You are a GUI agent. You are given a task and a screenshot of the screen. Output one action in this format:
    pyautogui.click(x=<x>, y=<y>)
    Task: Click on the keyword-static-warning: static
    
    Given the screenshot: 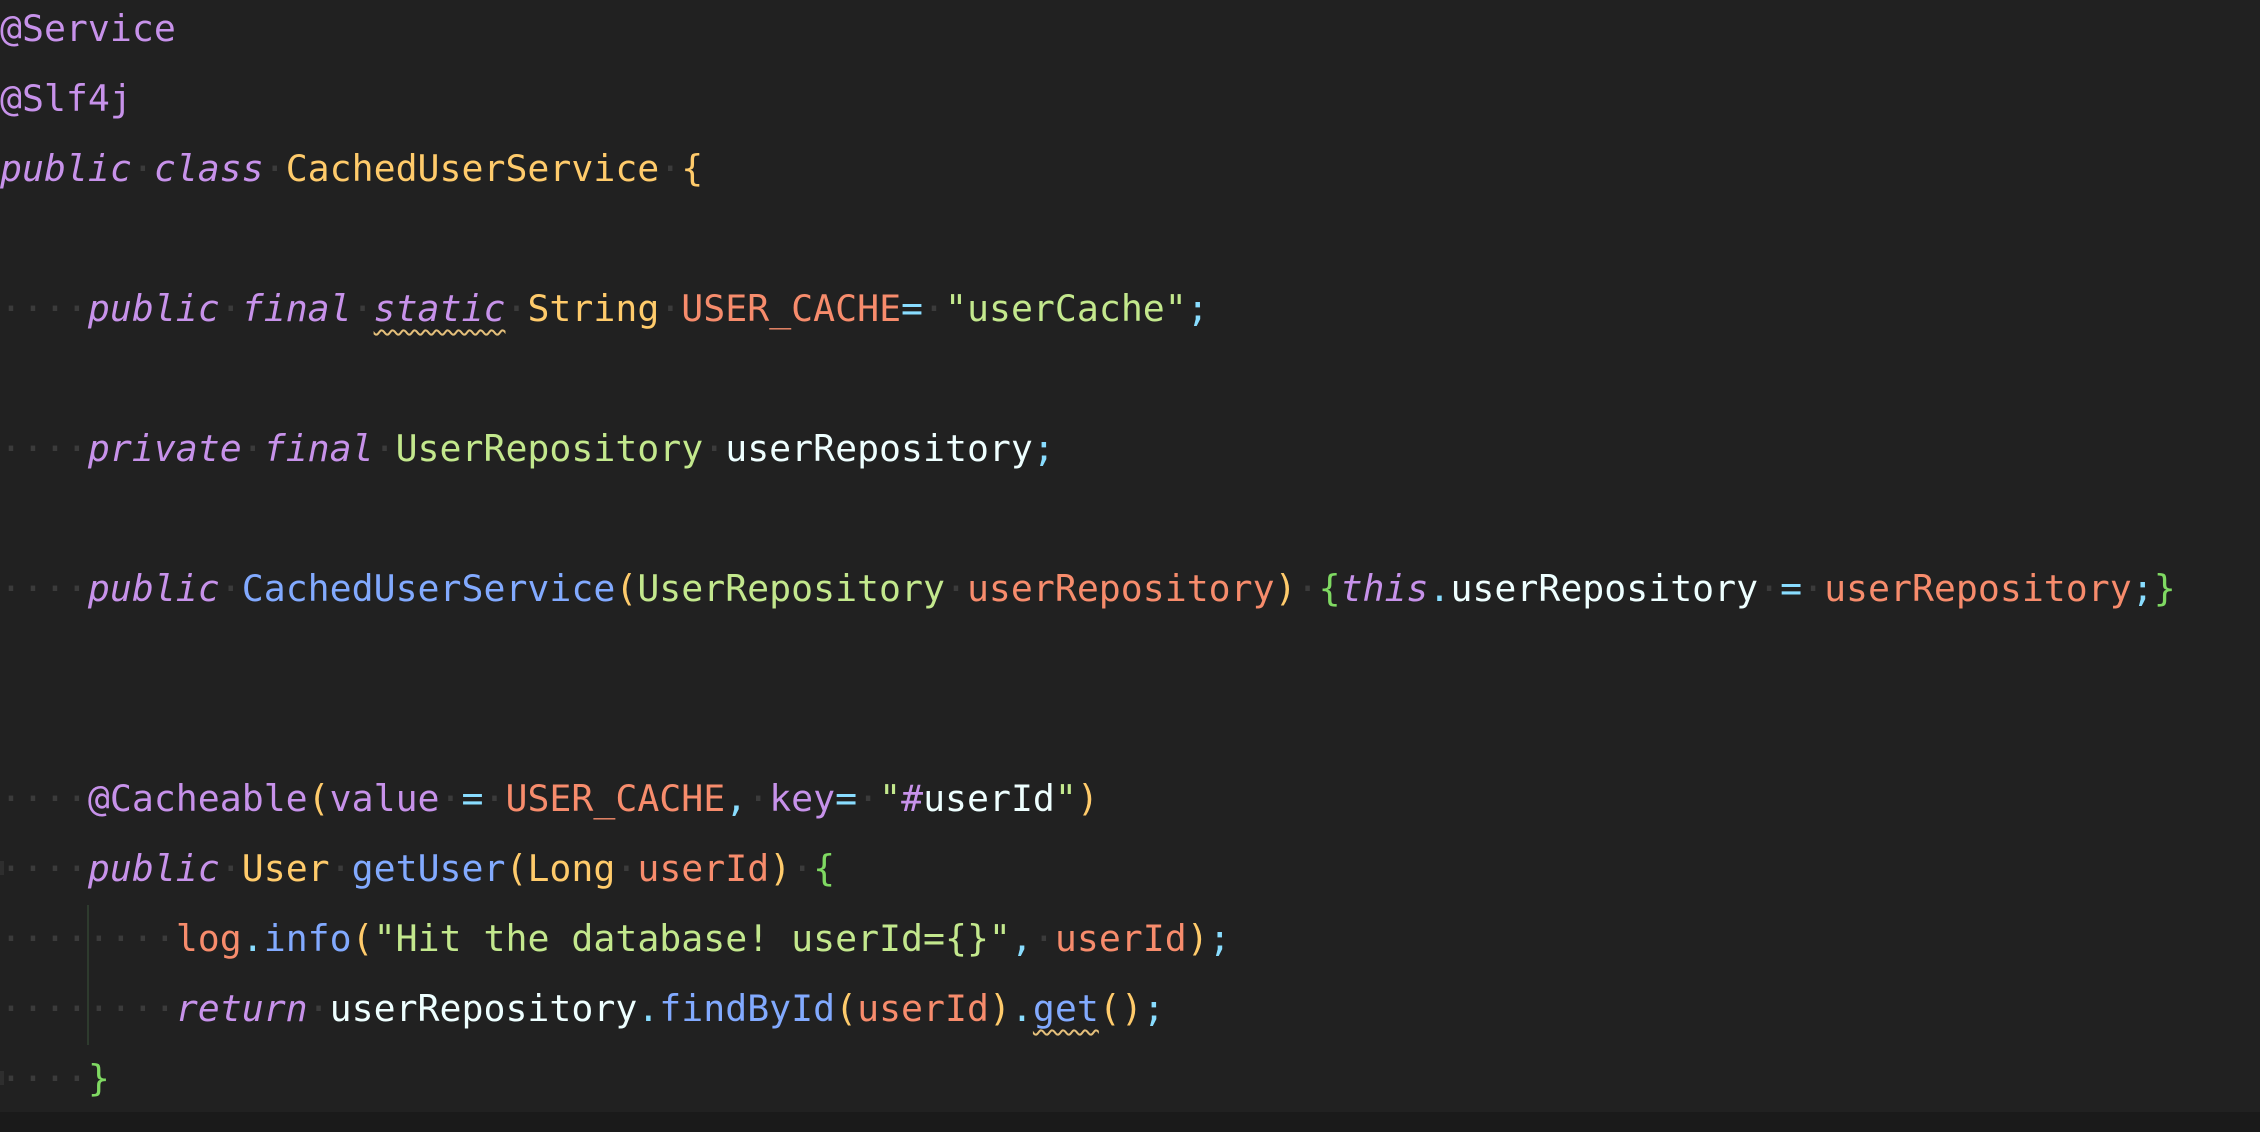 What is the action you would take?
    pyautogui.click(x=440, y=308)
    